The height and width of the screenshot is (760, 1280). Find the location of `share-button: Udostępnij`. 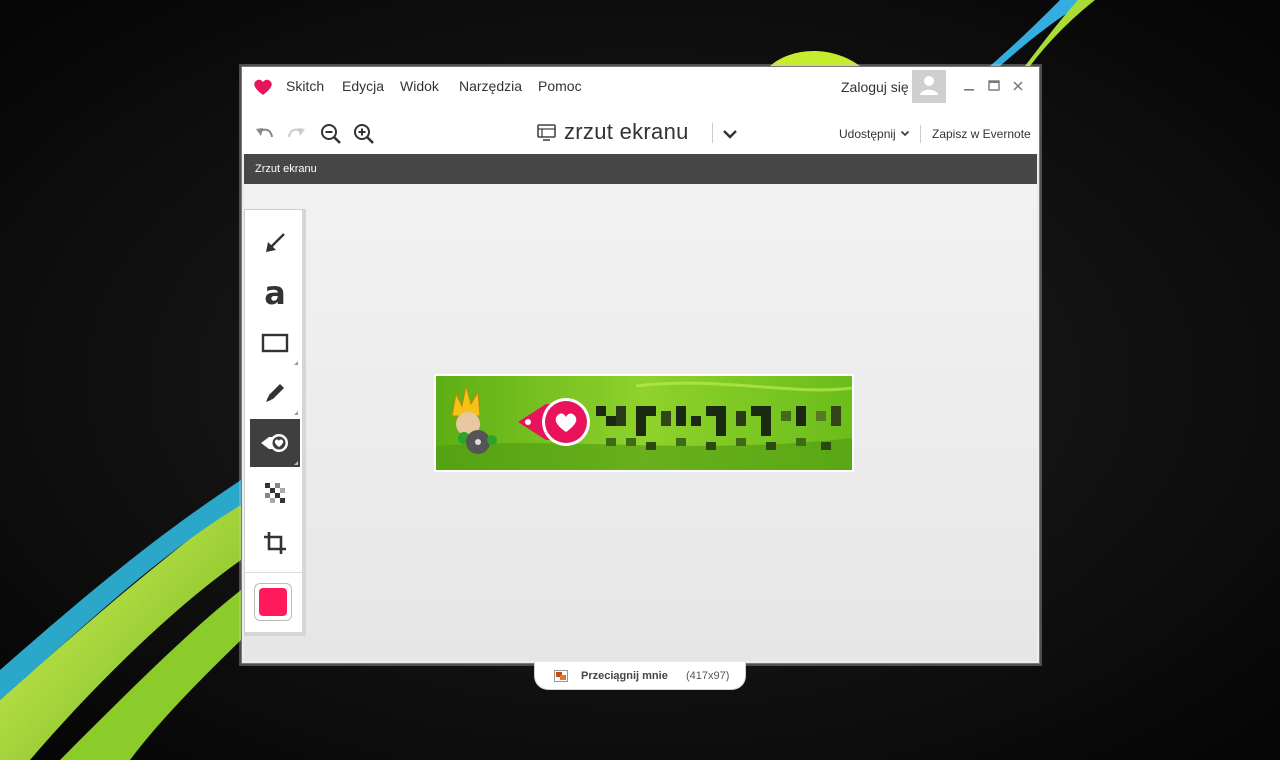

share-button: Udostępnij is located at coordinates (867, 134).